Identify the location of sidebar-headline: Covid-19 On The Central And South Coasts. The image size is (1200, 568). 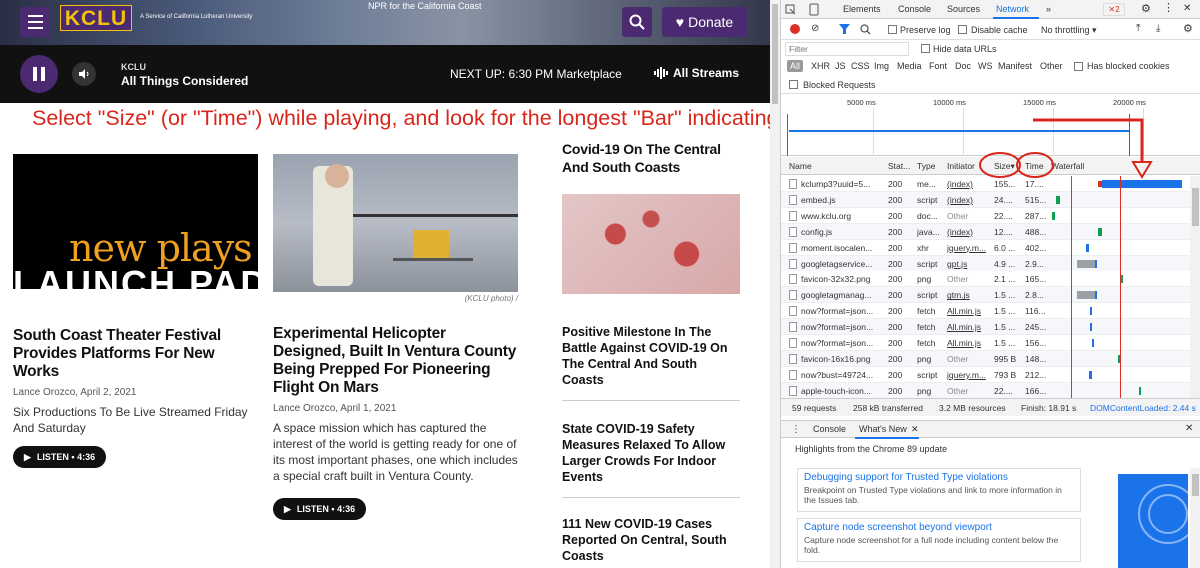
(651, 158).